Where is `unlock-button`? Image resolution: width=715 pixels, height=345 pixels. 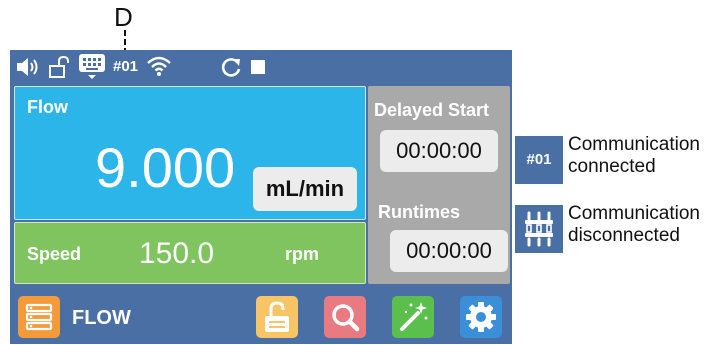
unlock-button is located at coordinates (277, 317).